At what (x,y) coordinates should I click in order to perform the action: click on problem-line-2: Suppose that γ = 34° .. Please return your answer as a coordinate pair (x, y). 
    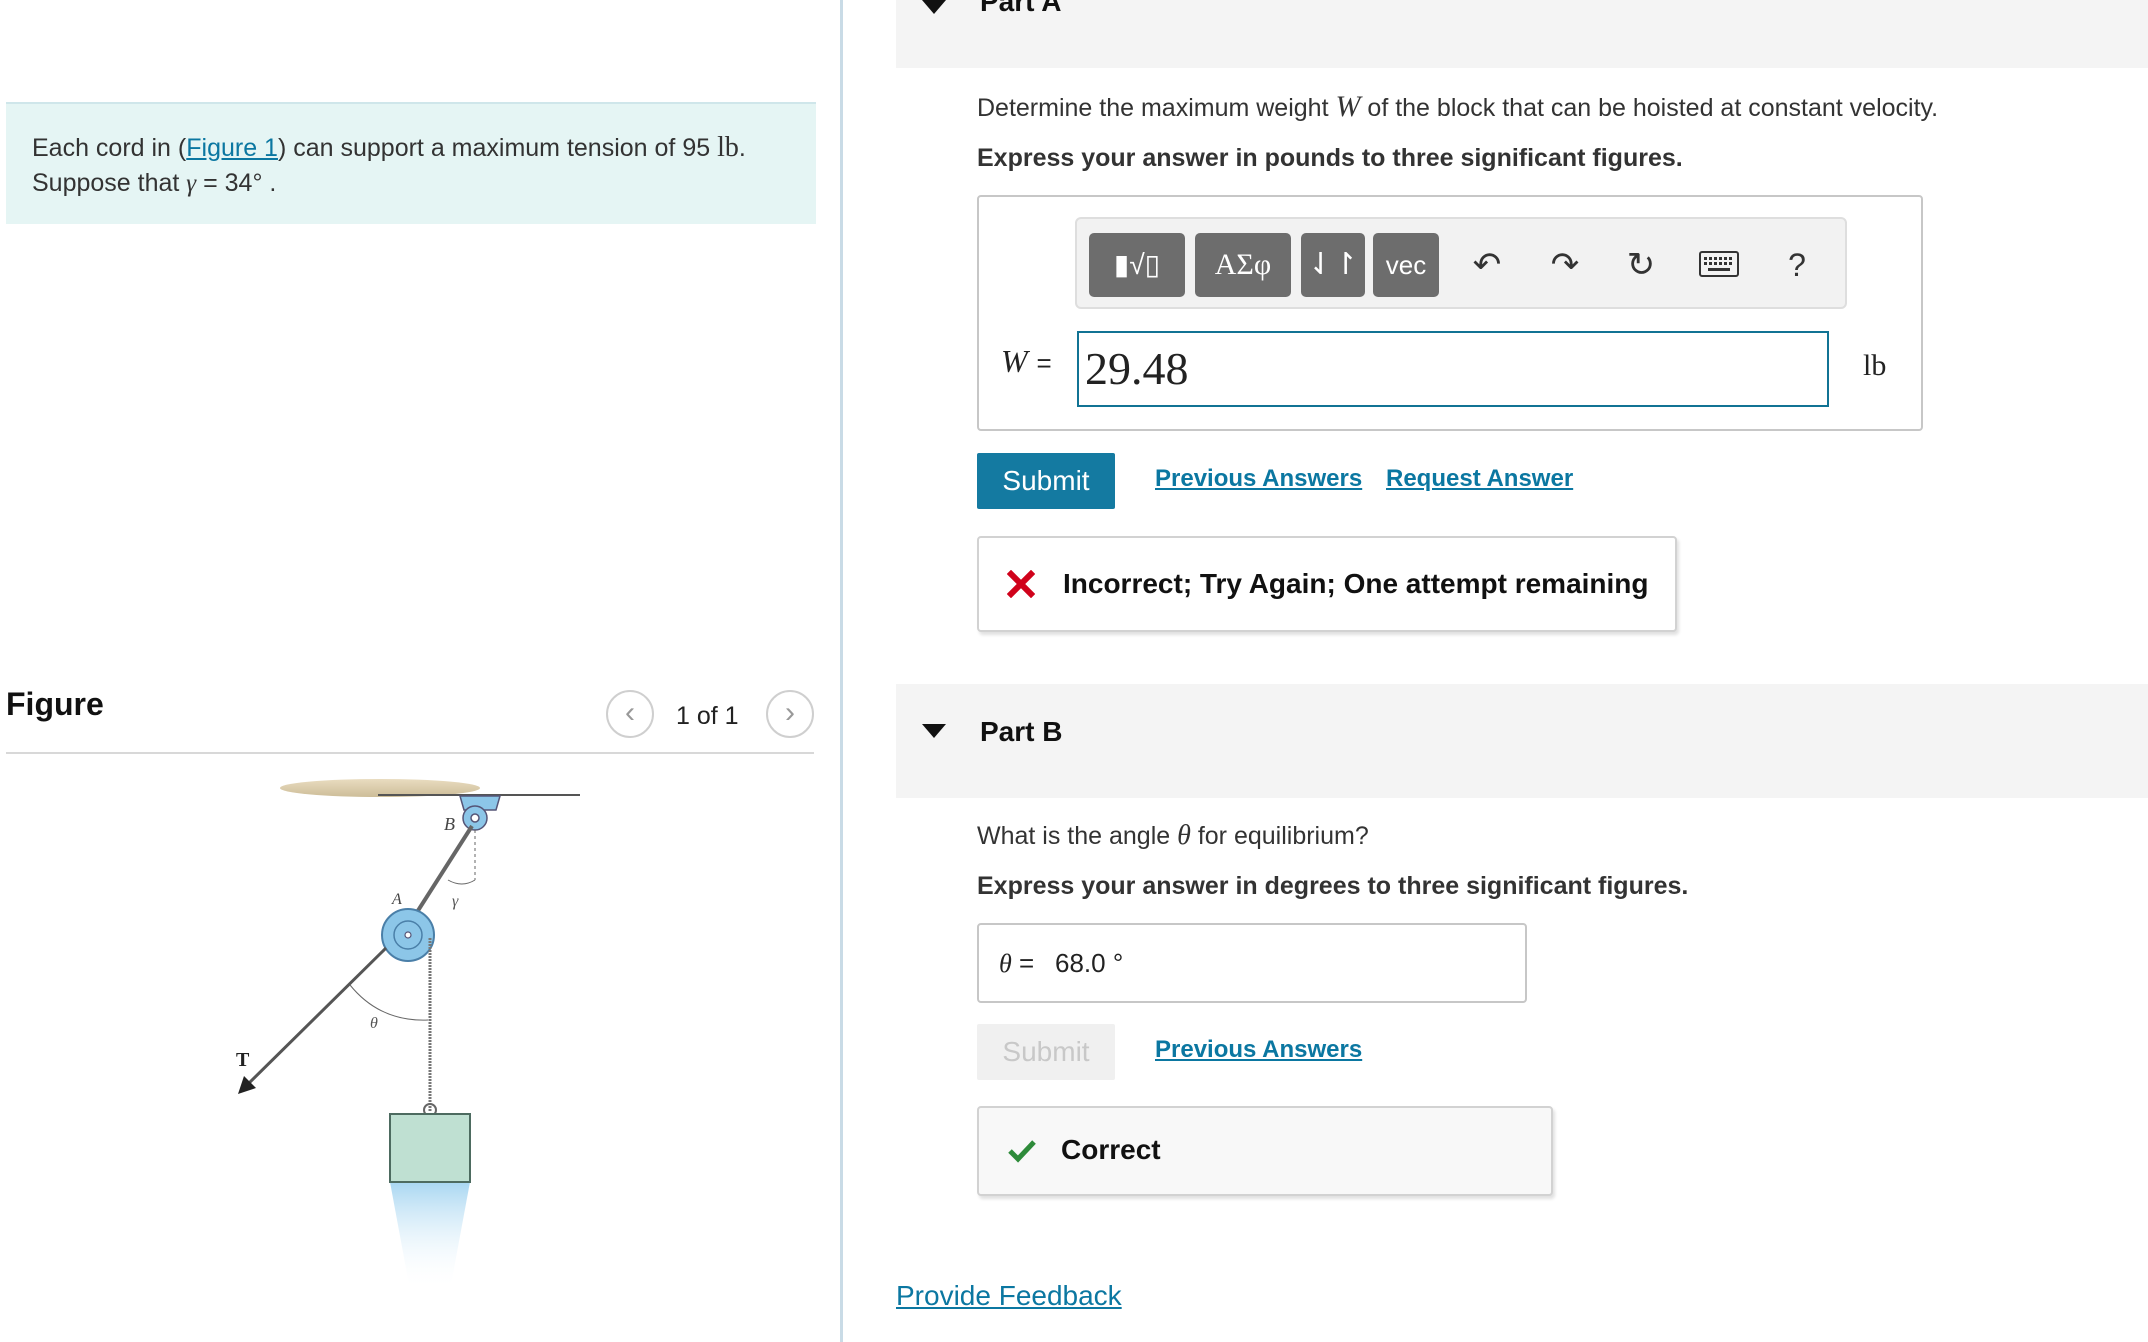
    Looking at the image, I should click on (411, 183).